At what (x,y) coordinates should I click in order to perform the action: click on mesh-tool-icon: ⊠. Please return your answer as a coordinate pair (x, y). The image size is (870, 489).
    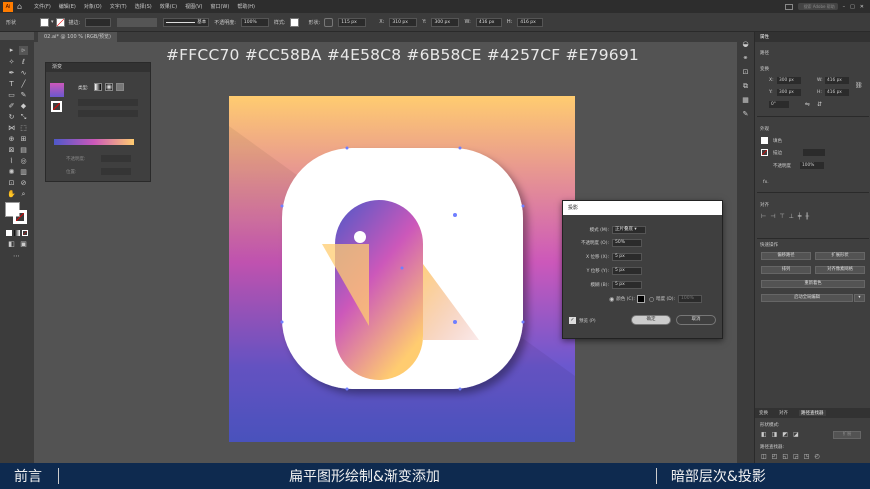
    Looking at the image, I should click on (11, 150).